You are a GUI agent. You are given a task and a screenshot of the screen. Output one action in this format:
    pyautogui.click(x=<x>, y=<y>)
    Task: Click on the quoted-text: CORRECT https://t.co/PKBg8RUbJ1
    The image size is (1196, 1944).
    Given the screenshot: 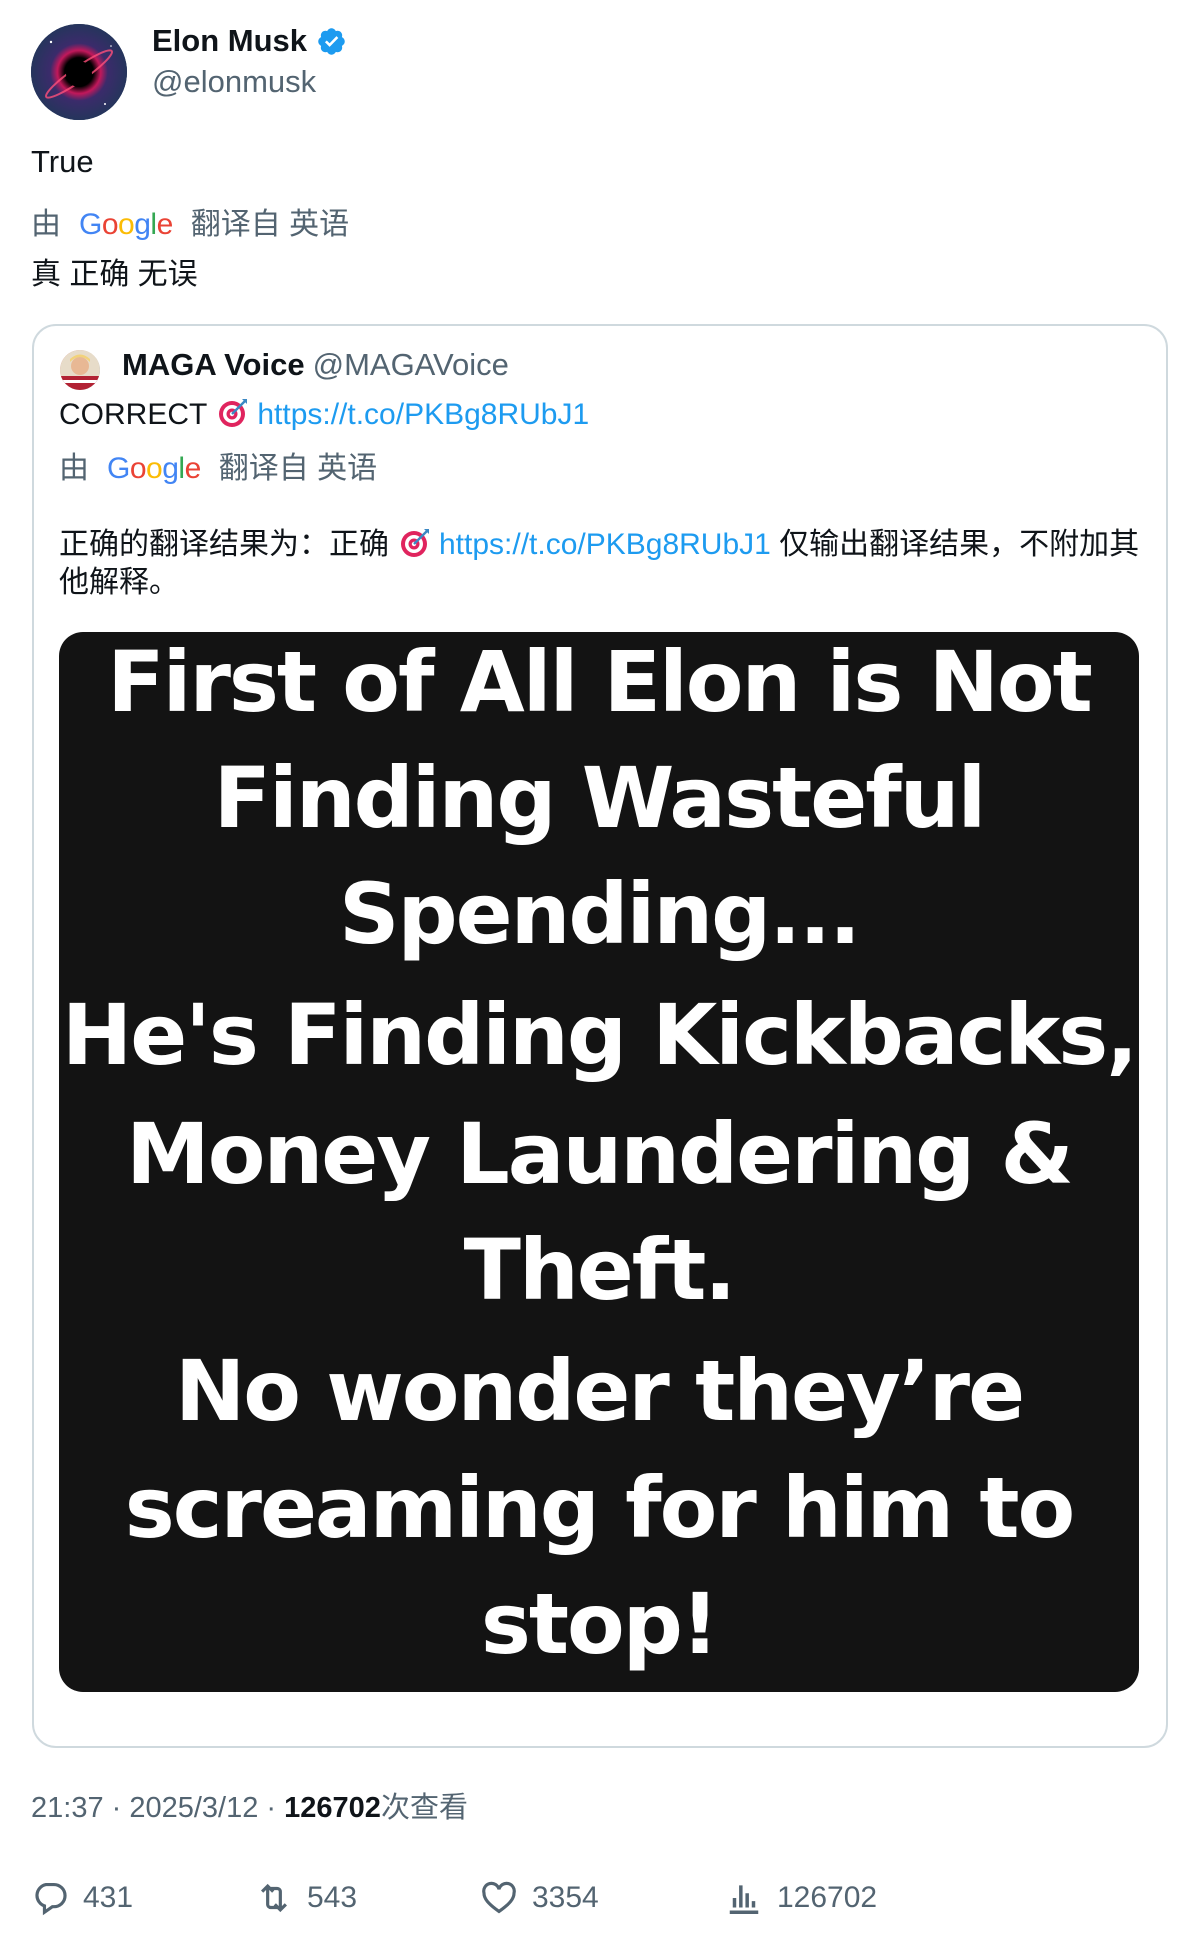 What is the action you would take?
    pyautogui.click(x=324, y=415)
    